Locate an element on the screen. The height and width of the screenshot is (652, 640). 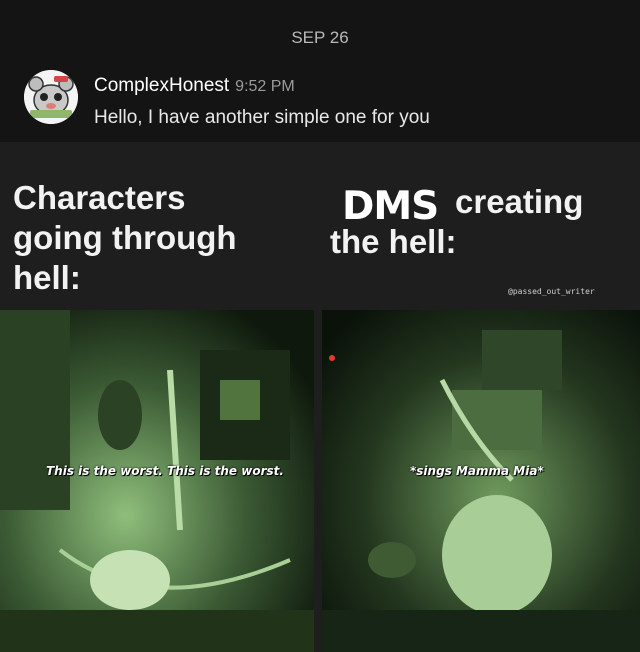
avatar is located at coordinates (51, 97).